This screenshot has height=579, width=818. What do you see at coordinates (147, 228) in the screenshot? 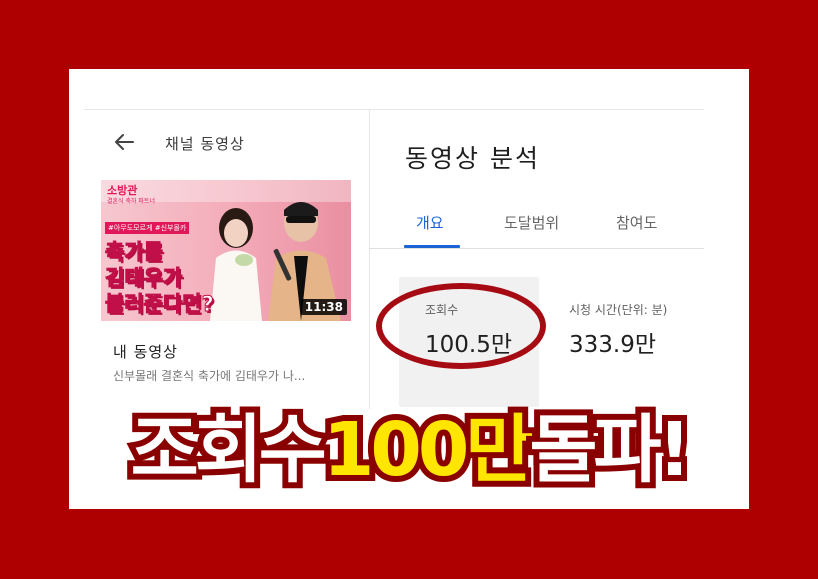
I see `thumbnail-hashtags: #아무도모르게 #신부몰카` at bounding box center [147, 228].